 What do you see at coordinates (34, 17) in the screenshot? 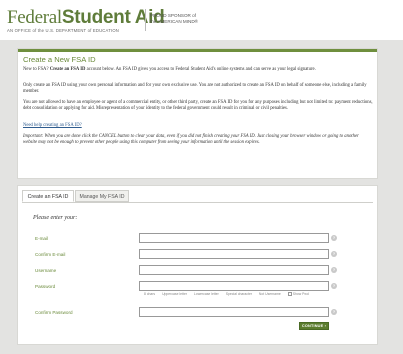
I see `logo-text-light: Federal` at bounding box center [34, 17].